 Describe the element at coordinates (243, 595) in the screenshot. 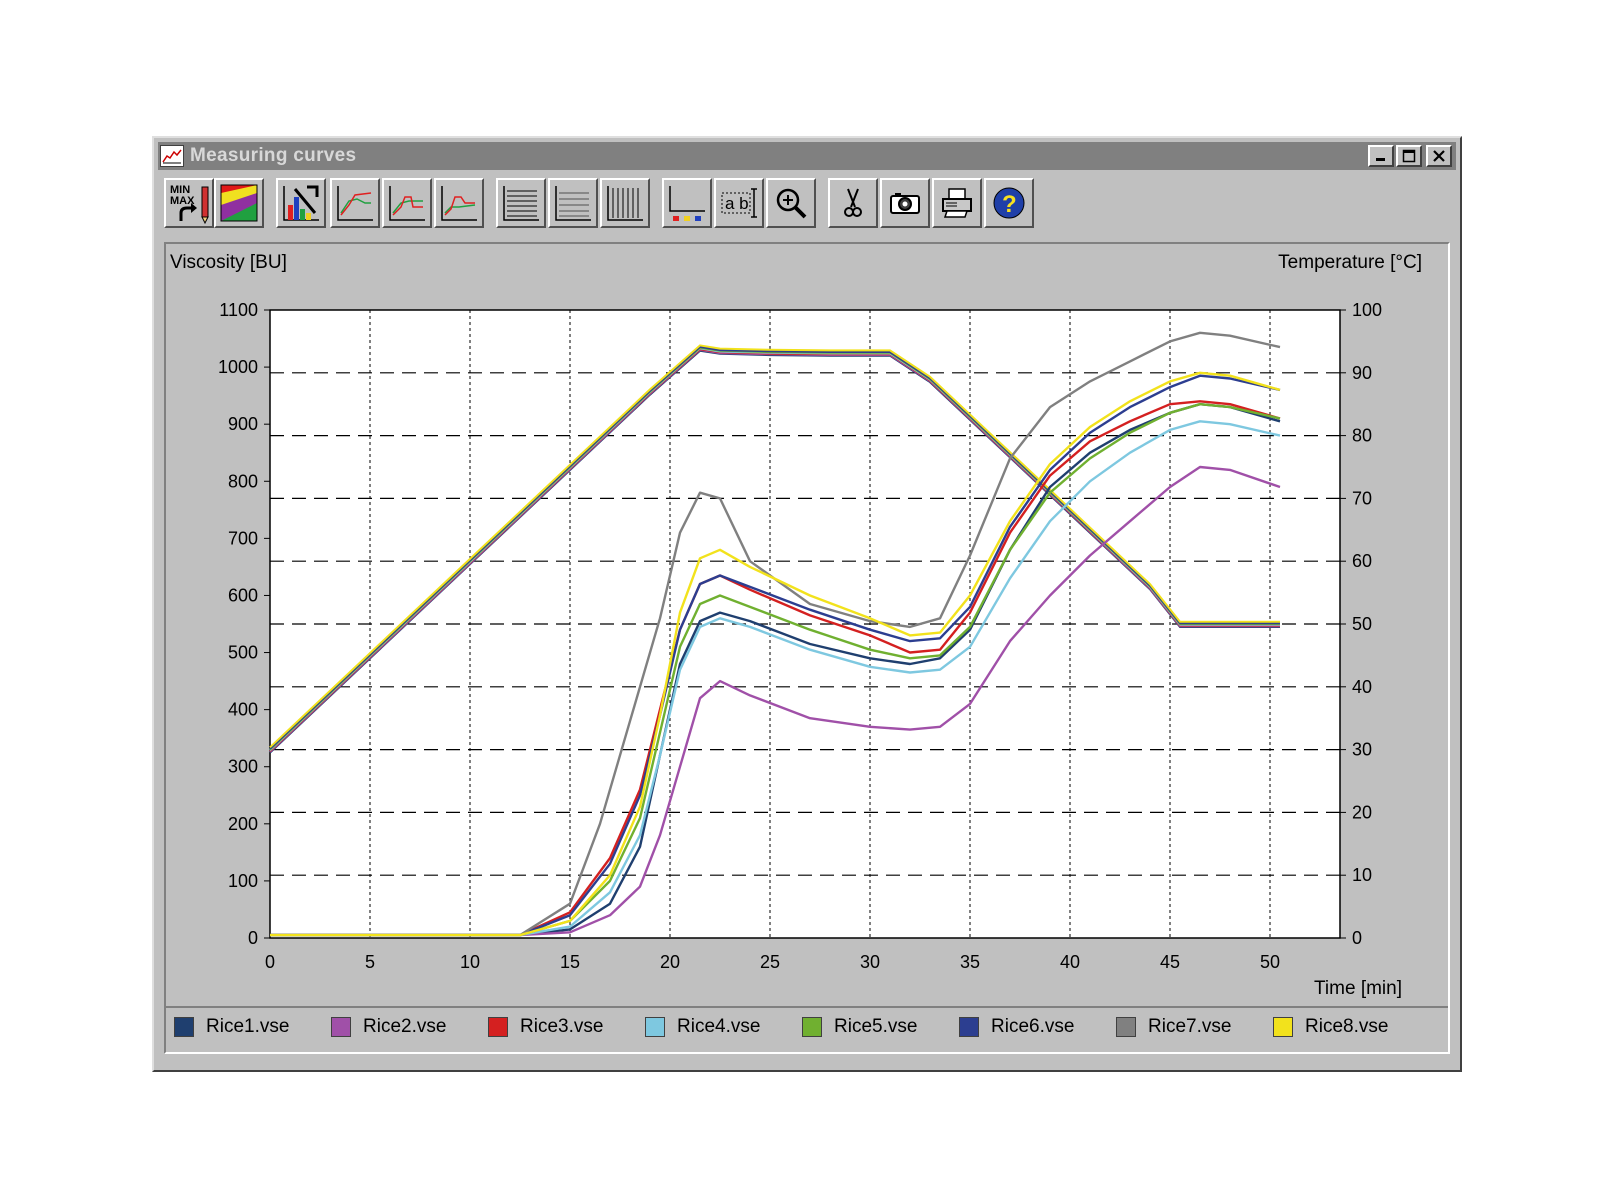

I see `y-tick-label: 600` at that location.